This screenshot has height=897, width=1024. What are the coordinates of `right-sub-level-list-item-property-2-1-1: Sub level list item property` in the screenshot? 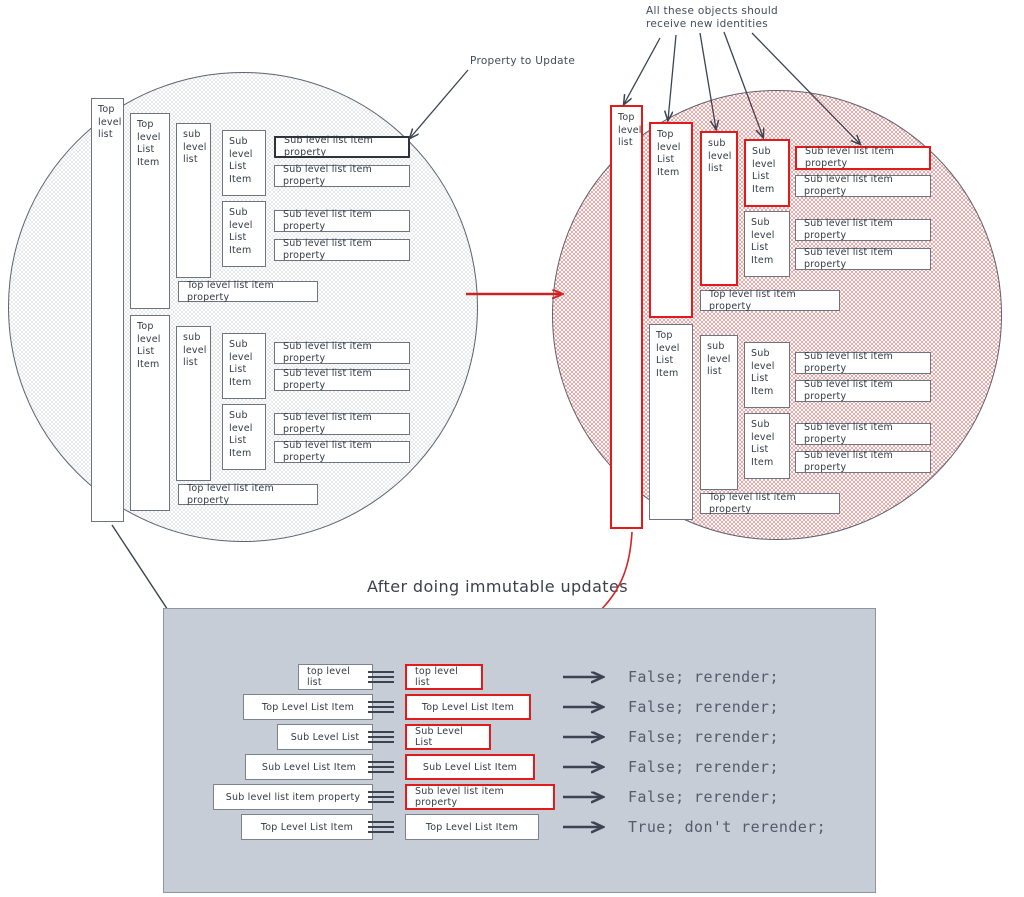 It's located at (863, 362).